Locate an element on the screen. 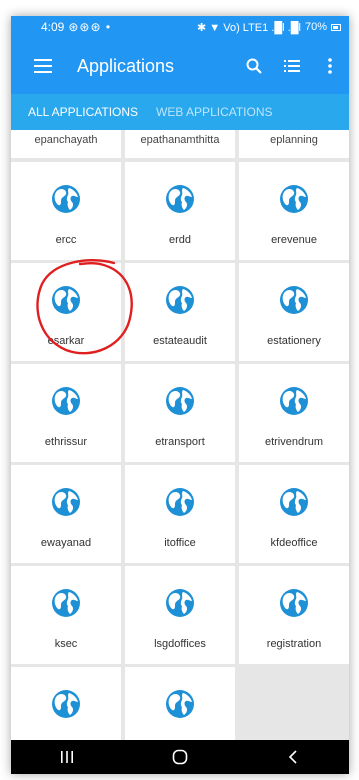 This screenshot has width=359, height=780. app-tile-label: erdd is located at coordinates (180, 240).